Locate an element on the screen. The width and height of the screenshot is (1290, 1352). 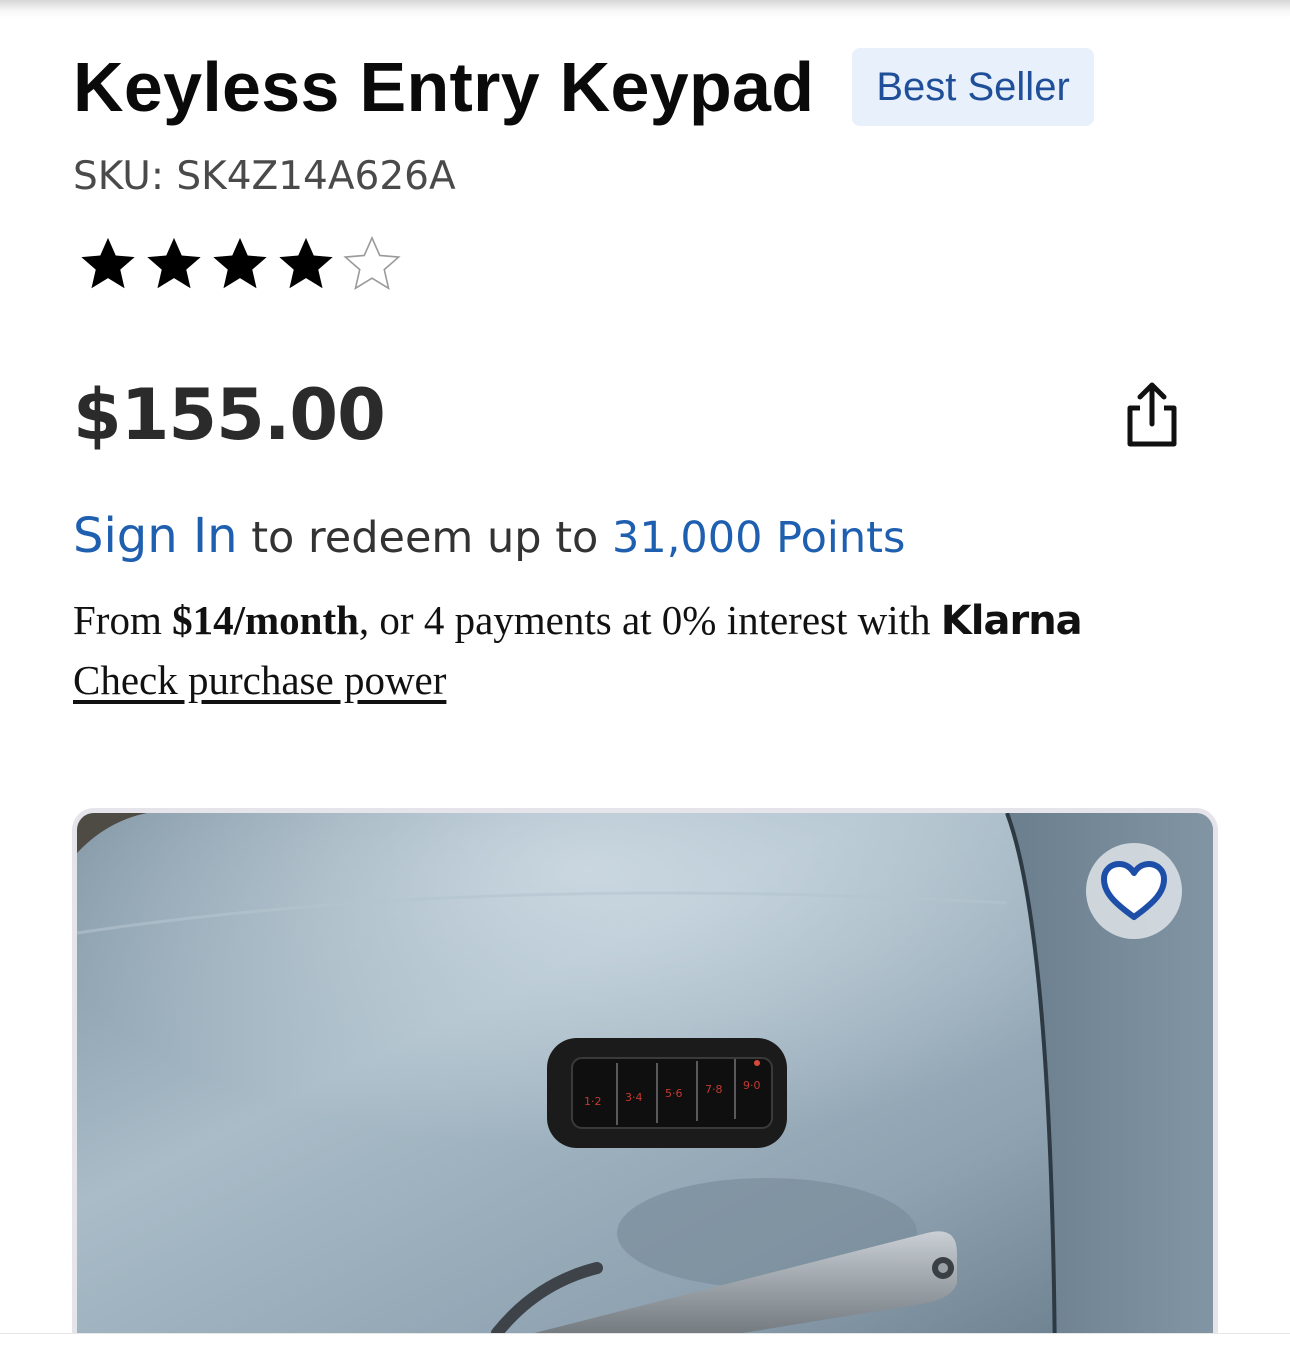
klarna-prefix: From is located at coordinates (123, 620).